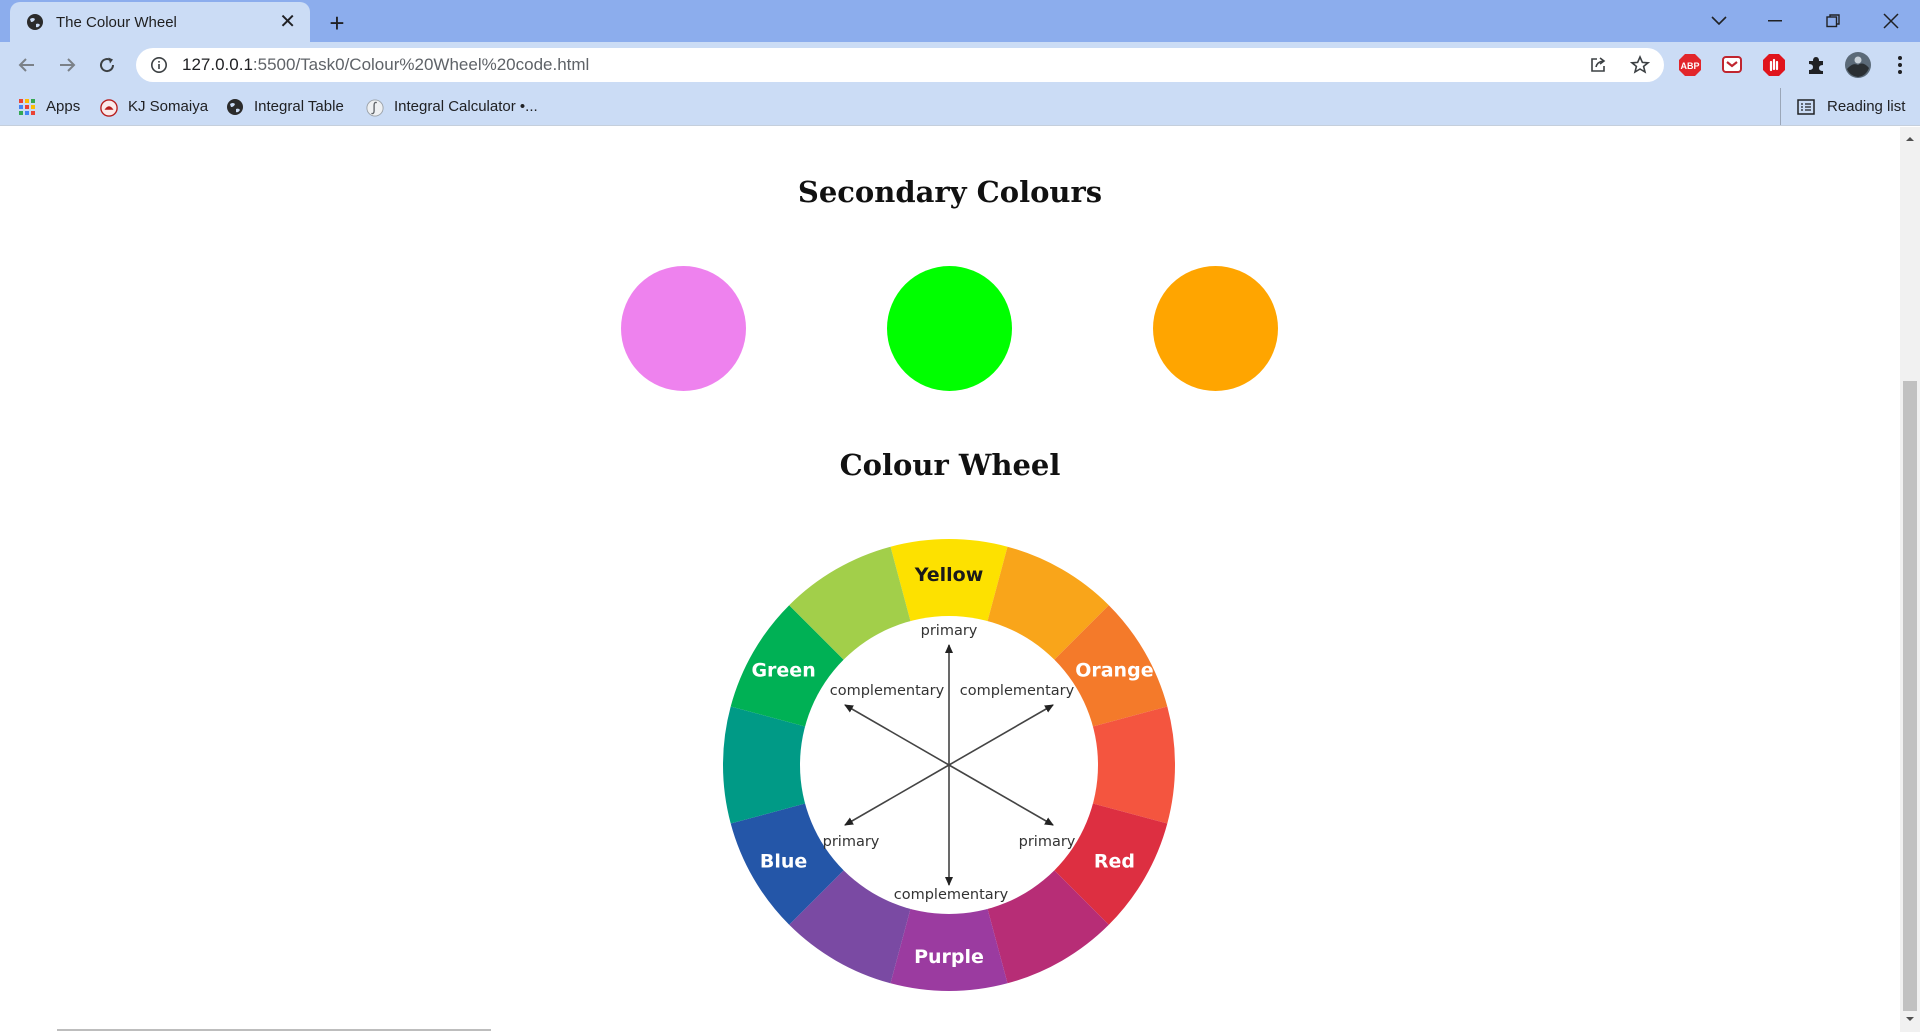 The width and height of the screenshot is (1920, 1032). I want to click on pocket-extension-icon, so click(1732, 65).